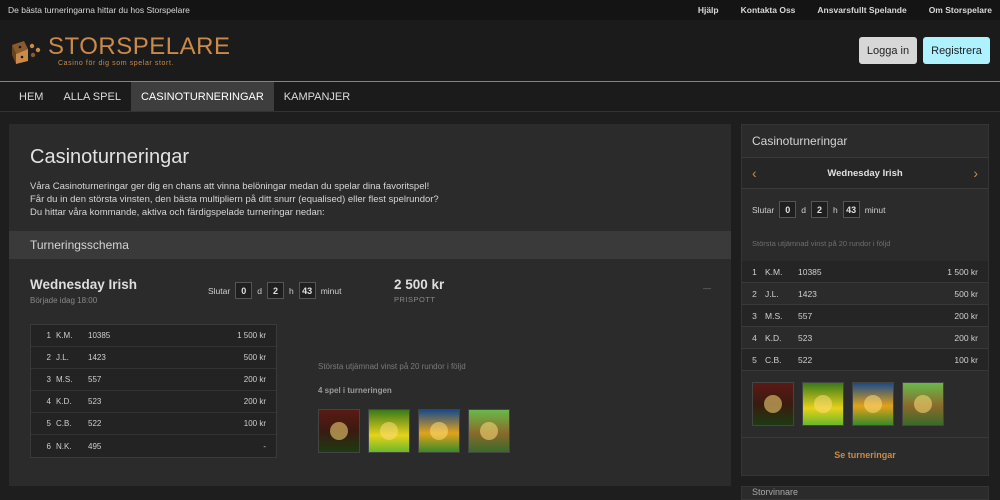  What do you see at coordinates (888, 50) in the screenshot?
I see `login-button: Logga in` at bounding box center [888, 50].